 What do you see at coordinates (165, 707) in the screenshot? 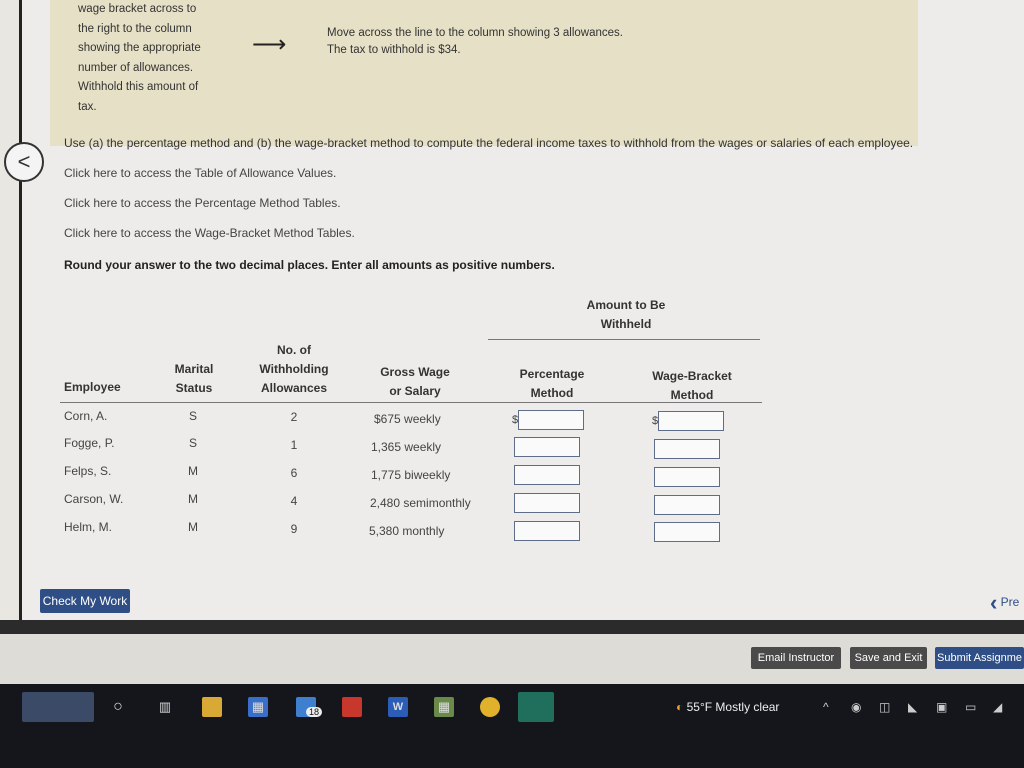
I see `task-view-icon: ▥` at bounding box center [165, 707].